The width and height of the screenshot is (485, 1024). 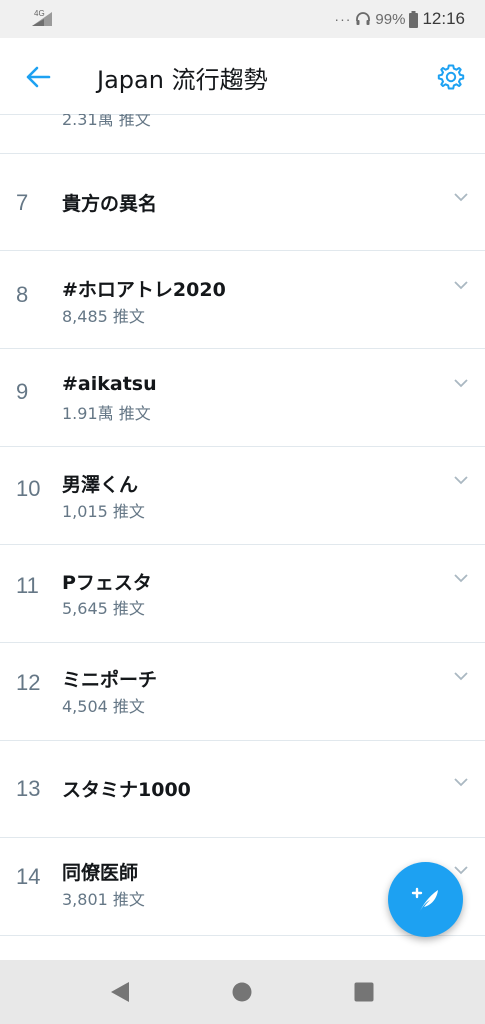 What do you see at coordinates (106, 413) in the screenshot?
I see `trend-tweet-count: 1.91萬 推文` at bounding box center [106, 413].